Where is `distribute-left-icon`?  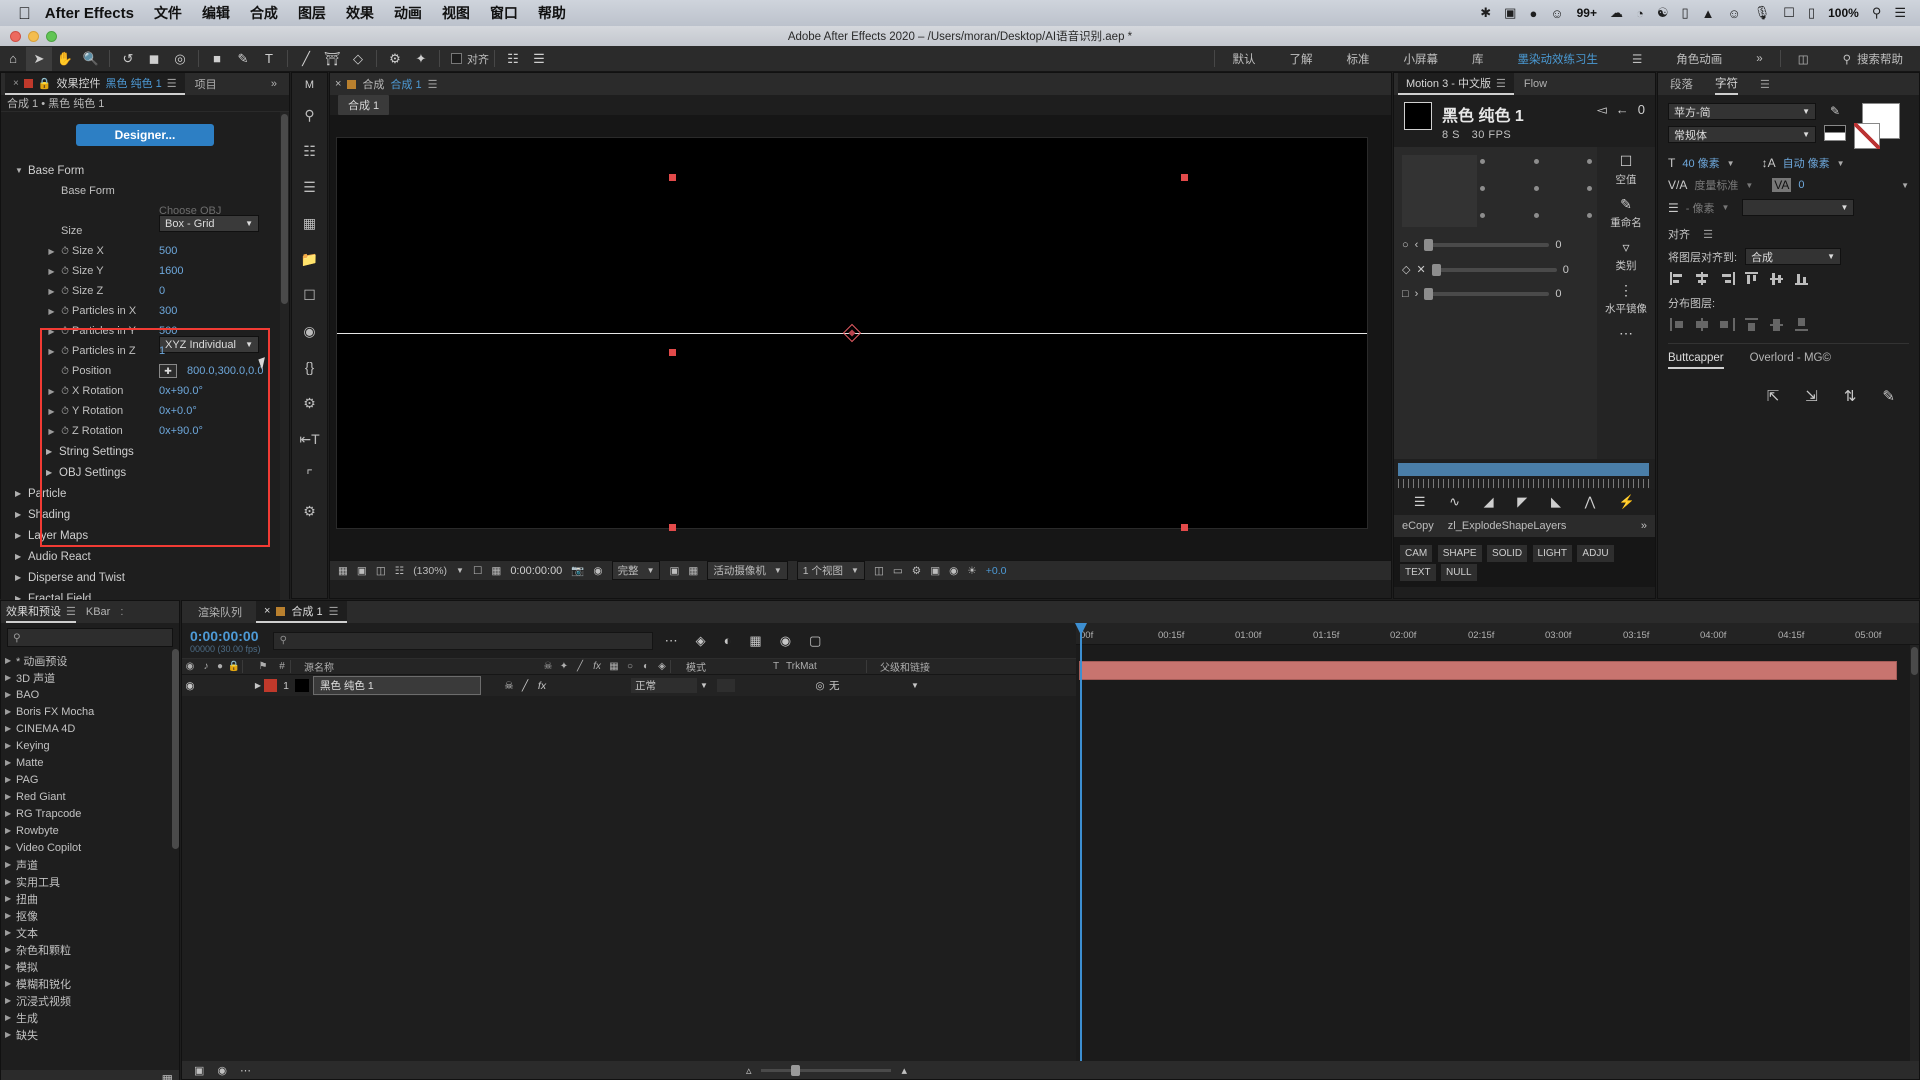 distribute-left-icon is located at coordinates (1677, 324).